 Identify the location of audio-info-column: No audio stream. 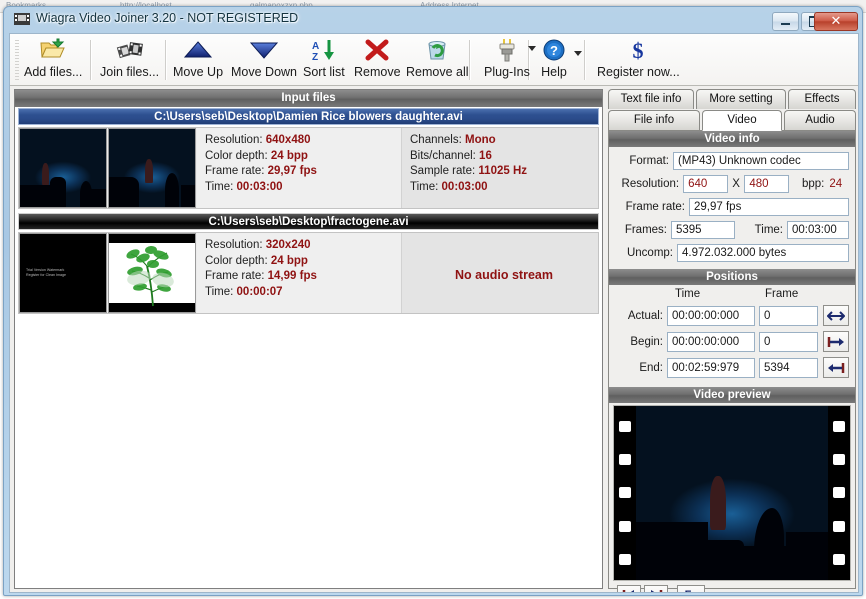
(500, 273).